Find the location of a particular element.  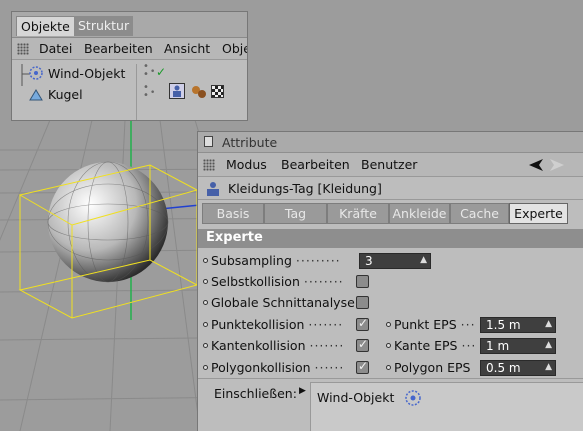

object-manager-menubar: Datei Bearbeiten Ansicht Obje is located at coordinates (129, 49).